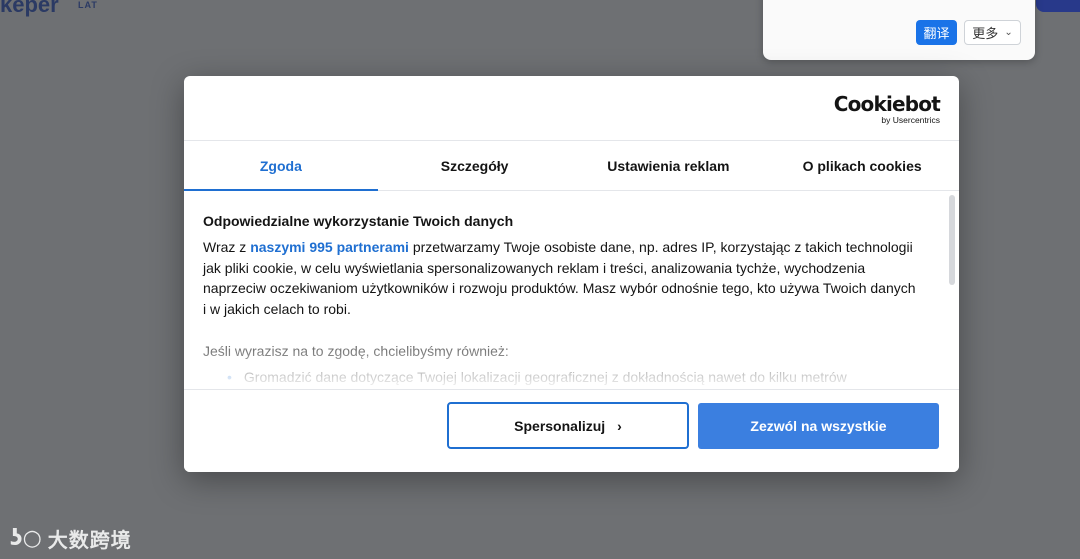  Describe the element at coordinates (26, 538) in the screenshot. I see `watermark-logo-icon: ʖ○` at that location.